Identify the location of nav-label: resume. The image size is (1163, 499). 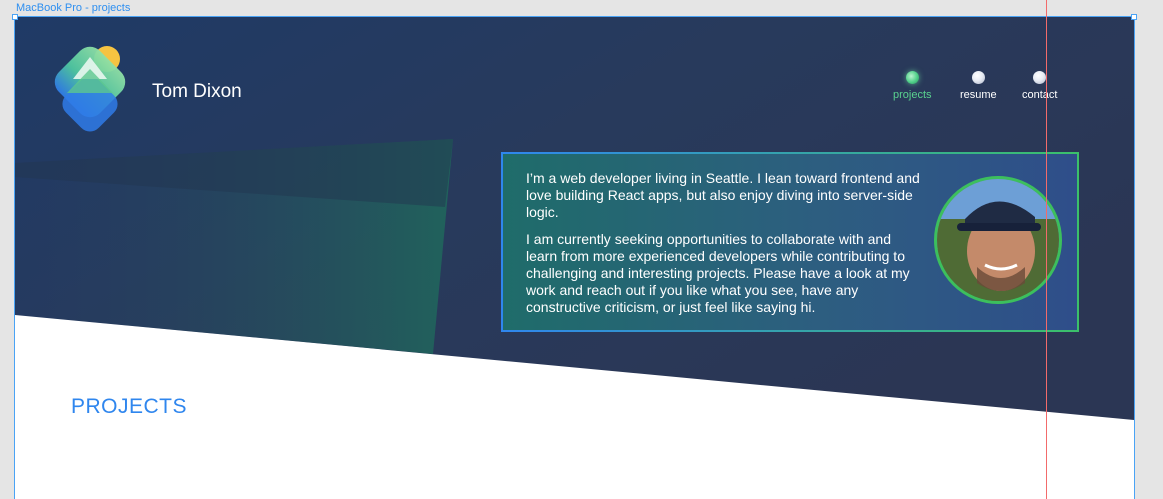
(978, 95).